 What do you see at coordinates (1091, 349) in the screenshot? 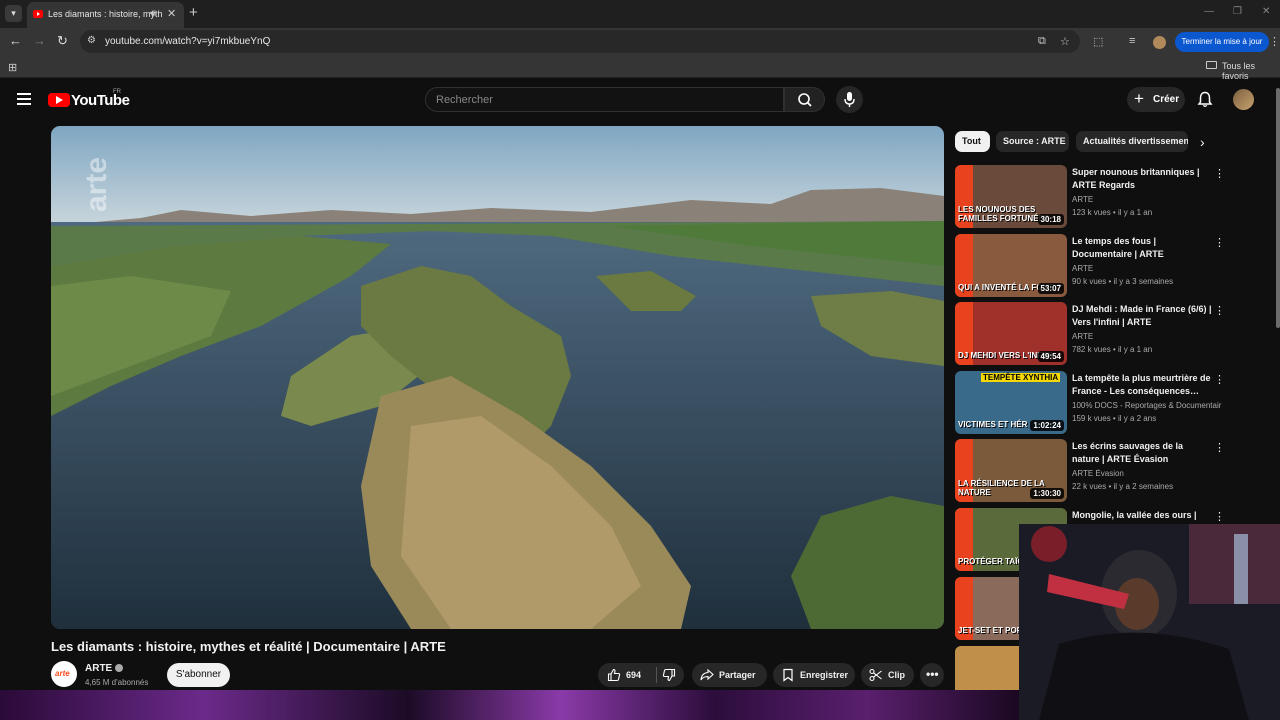
I see `view-count: 782 k vues` at bounding box center [1091, 349].